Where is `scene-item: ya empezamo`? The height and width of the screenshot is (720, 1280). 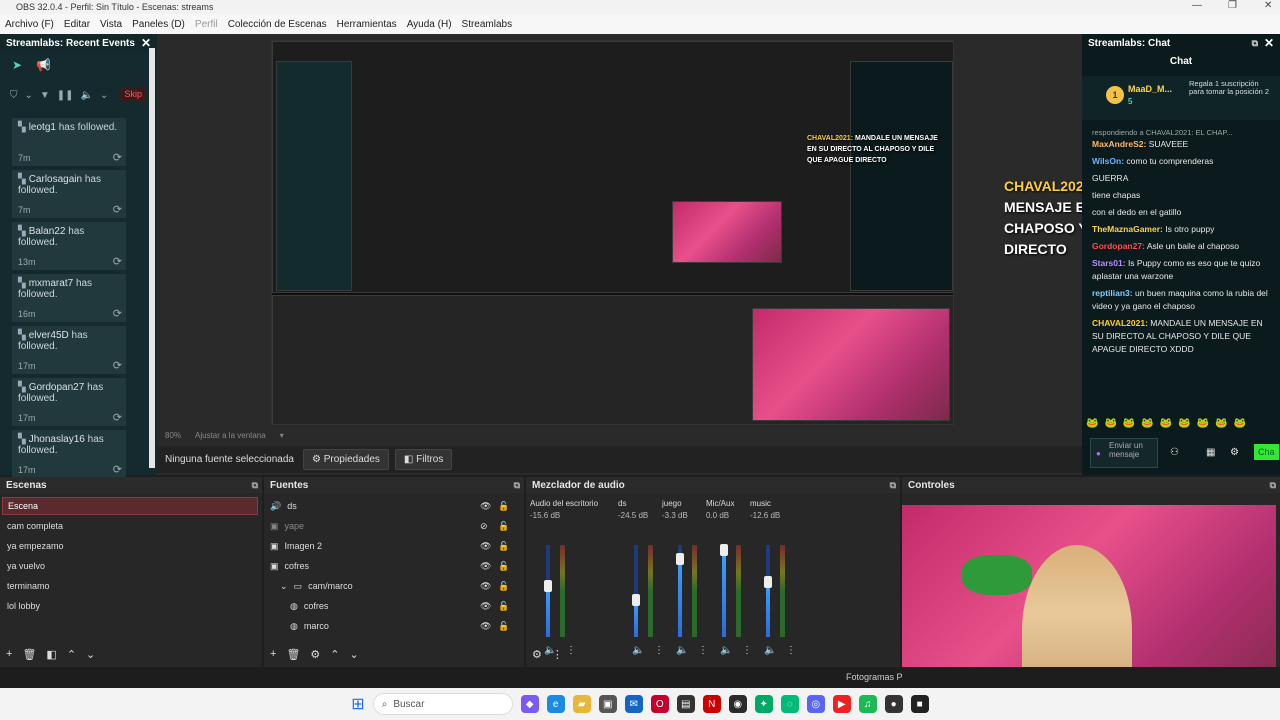
scene-item: ya empezamo is located at coordinates (130, 546).